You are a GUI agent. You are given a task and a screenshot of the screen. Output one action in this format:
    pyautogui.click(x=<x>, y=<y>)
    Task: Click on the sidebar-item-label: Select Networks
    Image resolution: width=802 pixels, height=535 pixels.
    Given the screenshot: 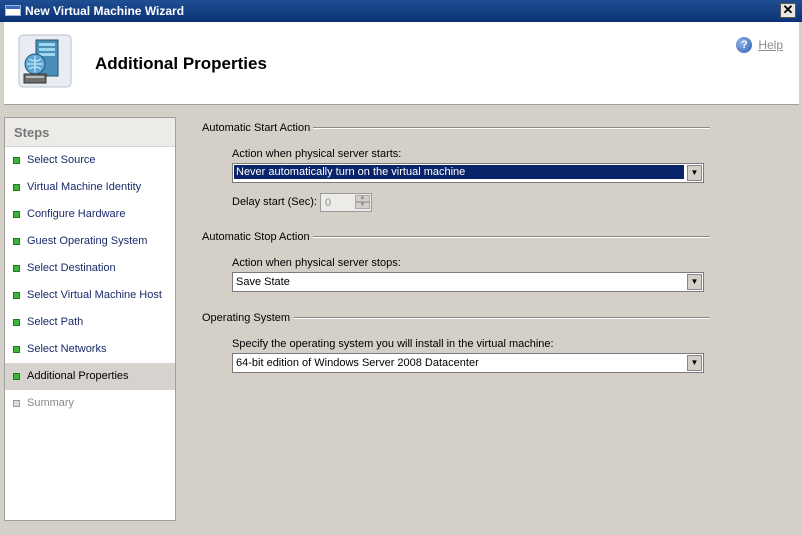 What is the action you would take?
    pyautogui.click(x=67, y=349)
    